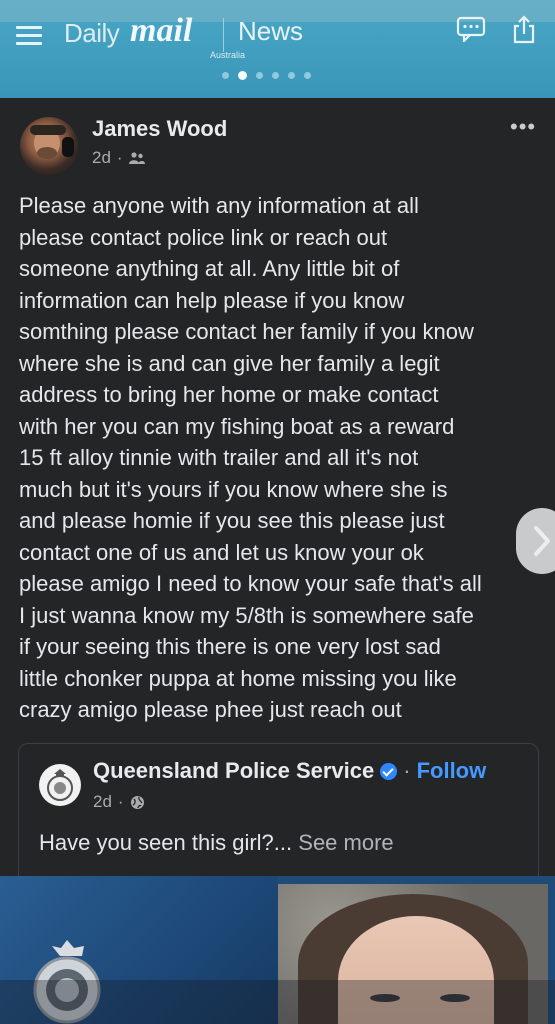  What do you see at coordinates (345, 842) in the screenshot?
I see `see-more-link: See more` at bounding box center [345, 842].